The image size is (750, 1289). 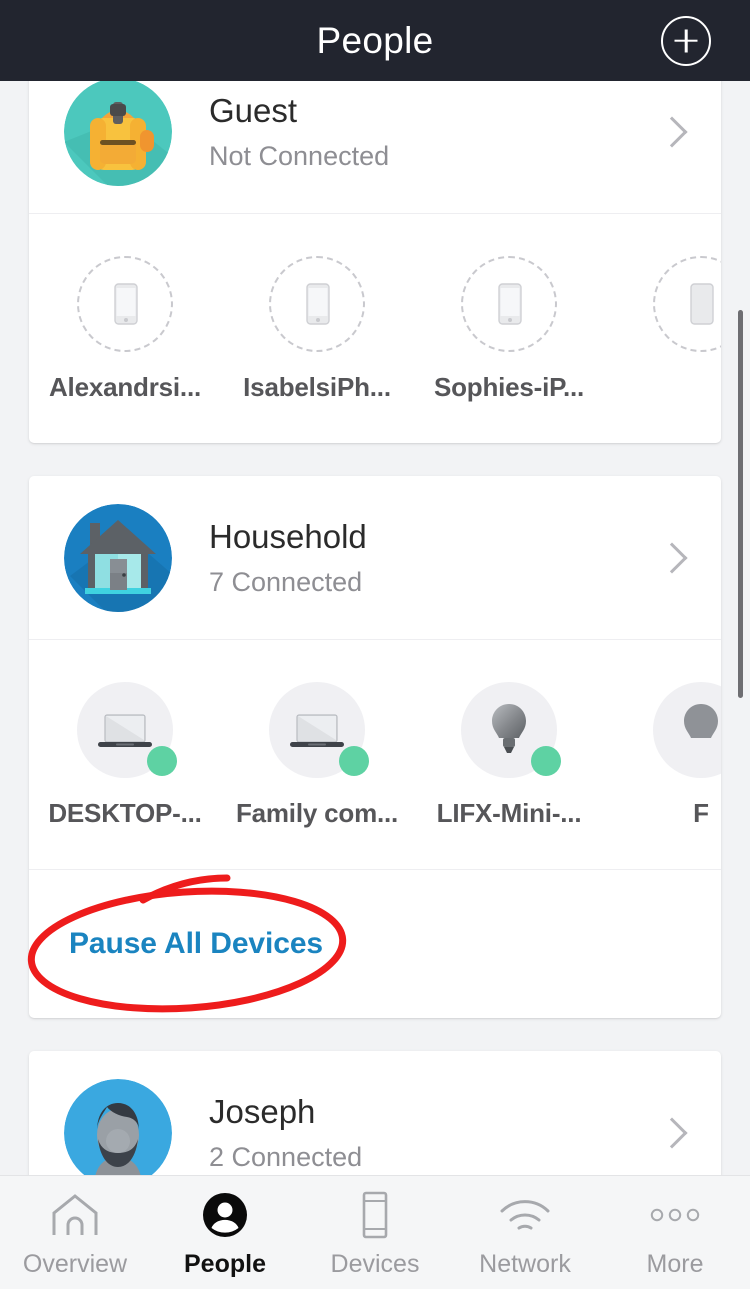 What do you see at coordinates (525, 1215) in the screenshot?
I see `wifi-icon` at bounding box center [525, 1215].